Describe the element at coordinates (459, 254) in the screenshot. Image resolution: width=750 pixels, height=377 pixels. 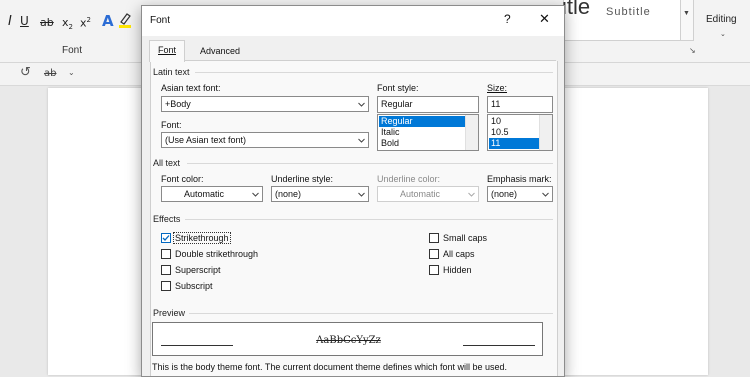
I see `all-caps-label: All caps` at that location.